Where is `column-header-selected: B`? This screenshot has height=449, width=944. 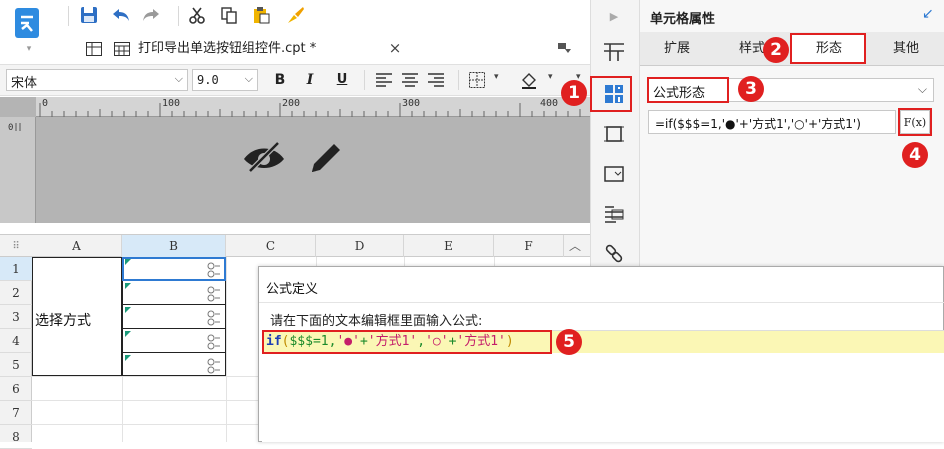
column-header-selected: B is located at coordinates (174, 246).